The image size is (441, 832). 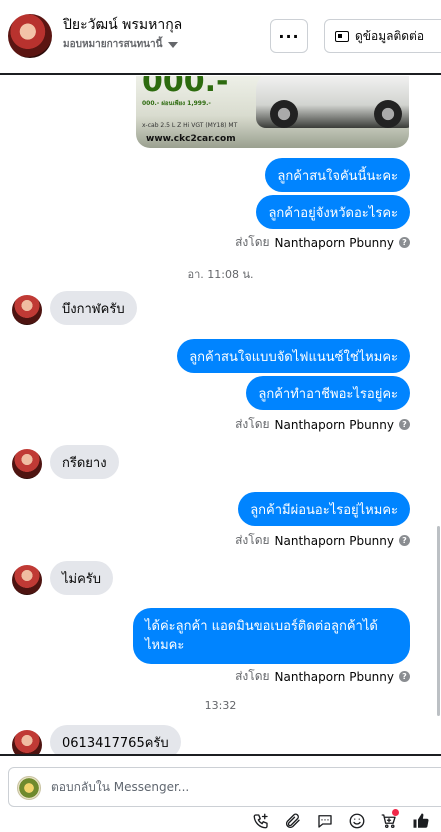 I want to click on ad-headline: 000.-, so click(x=185, y=87).